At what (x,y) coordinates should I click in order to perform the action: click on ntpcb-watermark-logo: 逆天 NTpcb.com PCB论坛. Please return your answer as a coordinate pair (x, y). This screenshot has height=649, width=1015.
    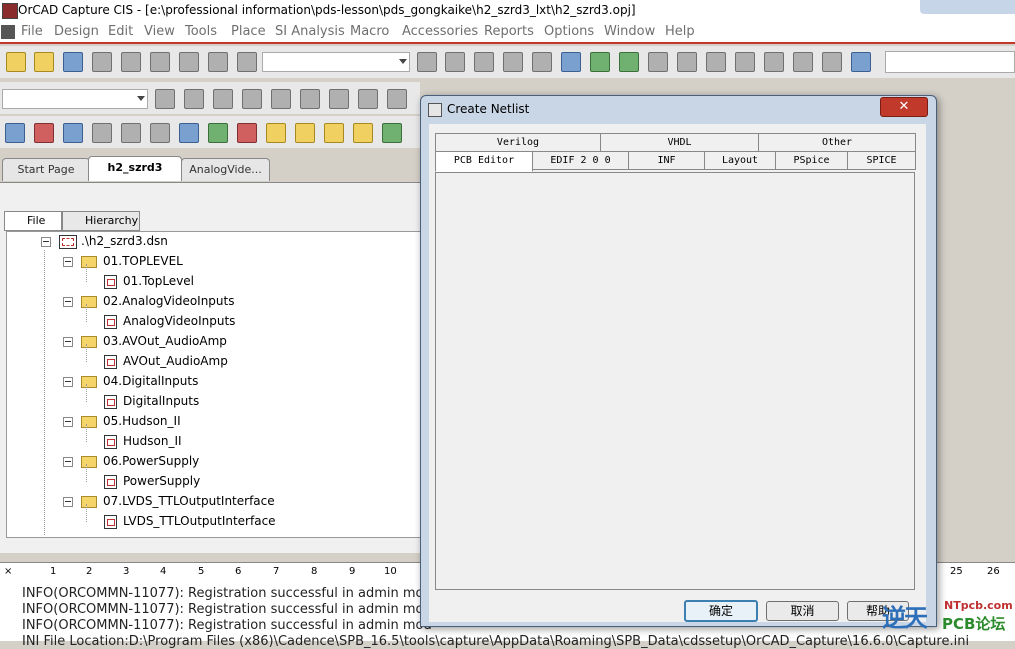
    Looking at the image, I should click on (948, 618).